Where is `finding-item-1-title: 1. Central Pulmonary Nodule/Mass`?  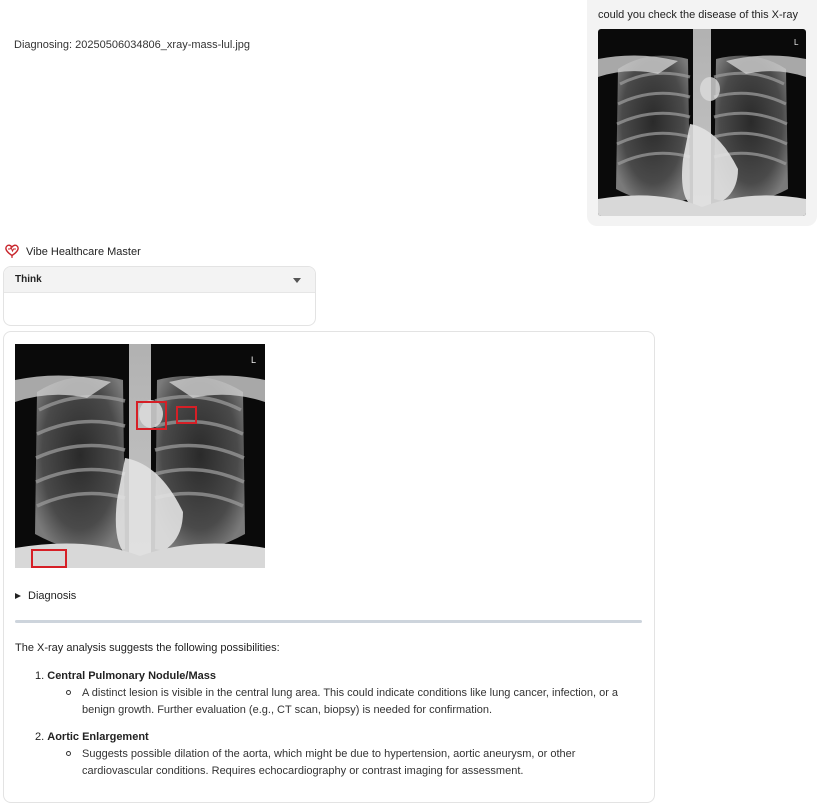 finding-item-1-title: 1. Central Pulmonary Nodule/Mass is located at coordinates (125, 676).